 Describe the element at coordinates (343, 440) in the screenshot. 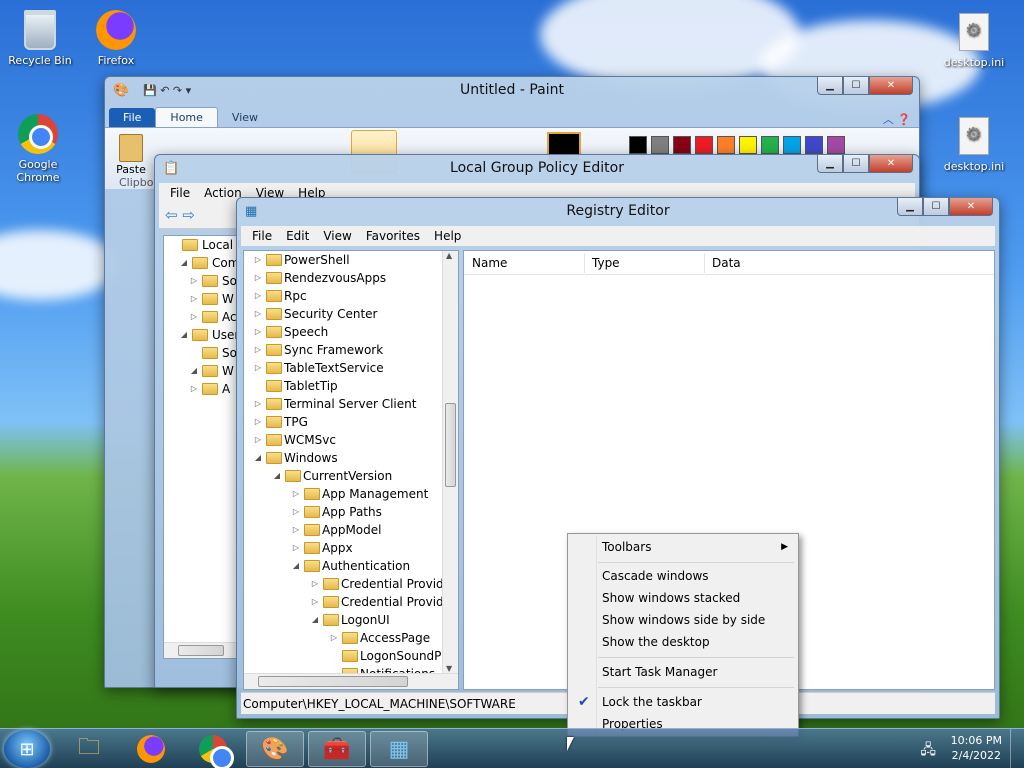

I see `tree-item: ▷ WCMSvc` at that location.